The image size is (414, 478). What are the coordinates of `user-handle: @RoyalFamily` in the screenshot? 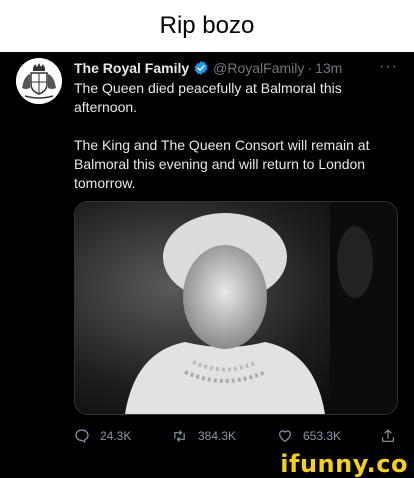 It's located at (258, 68).